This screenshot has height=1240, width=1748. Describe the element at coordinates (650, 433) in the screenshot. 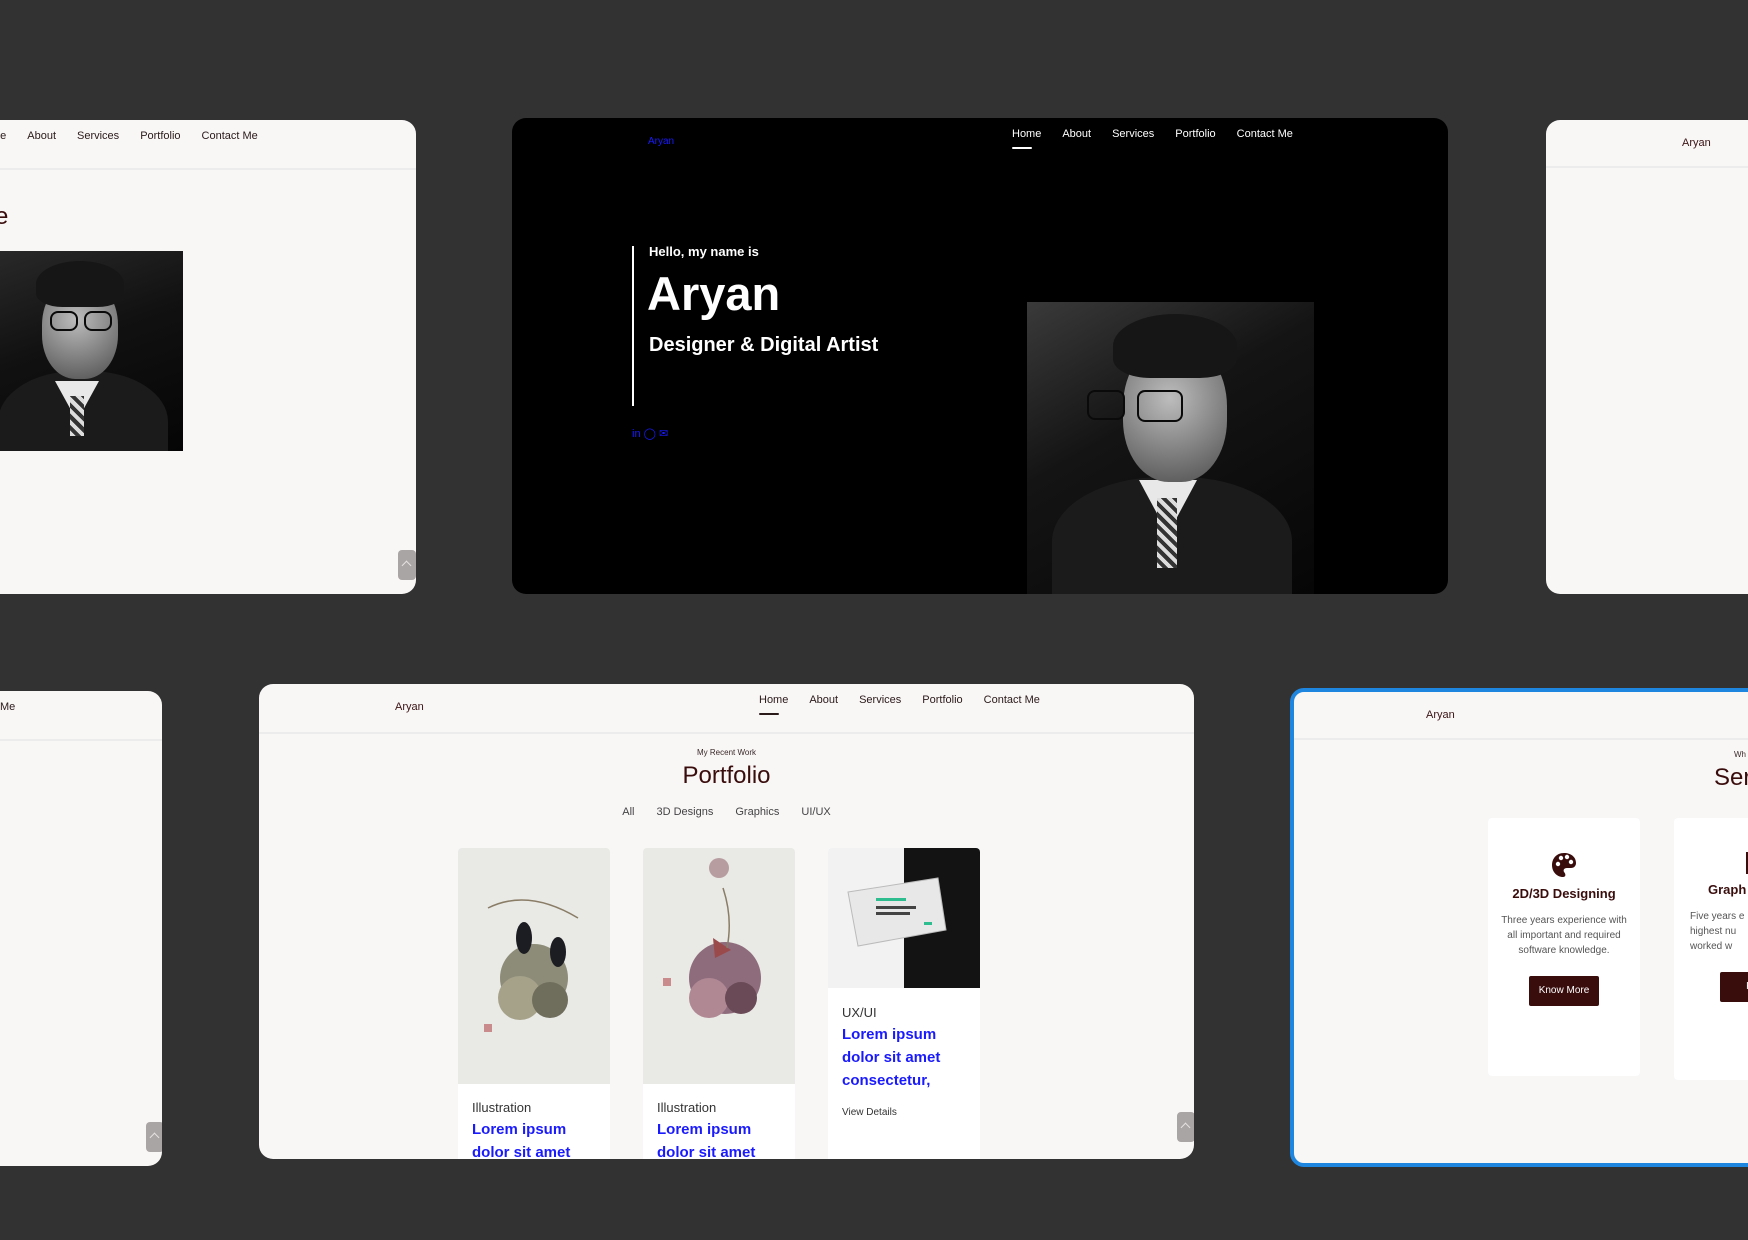

I see `social-links: in ◯ ✉` at that location.